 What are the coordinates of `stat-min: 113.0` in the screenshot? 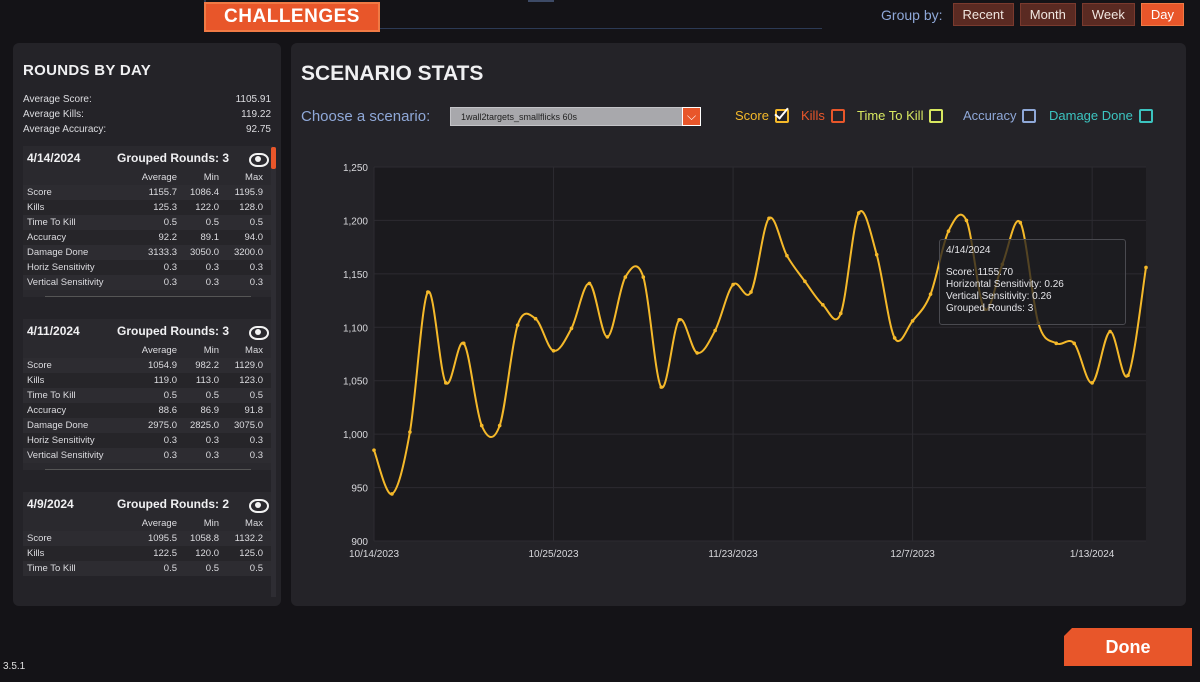 It's located at (207, 380).